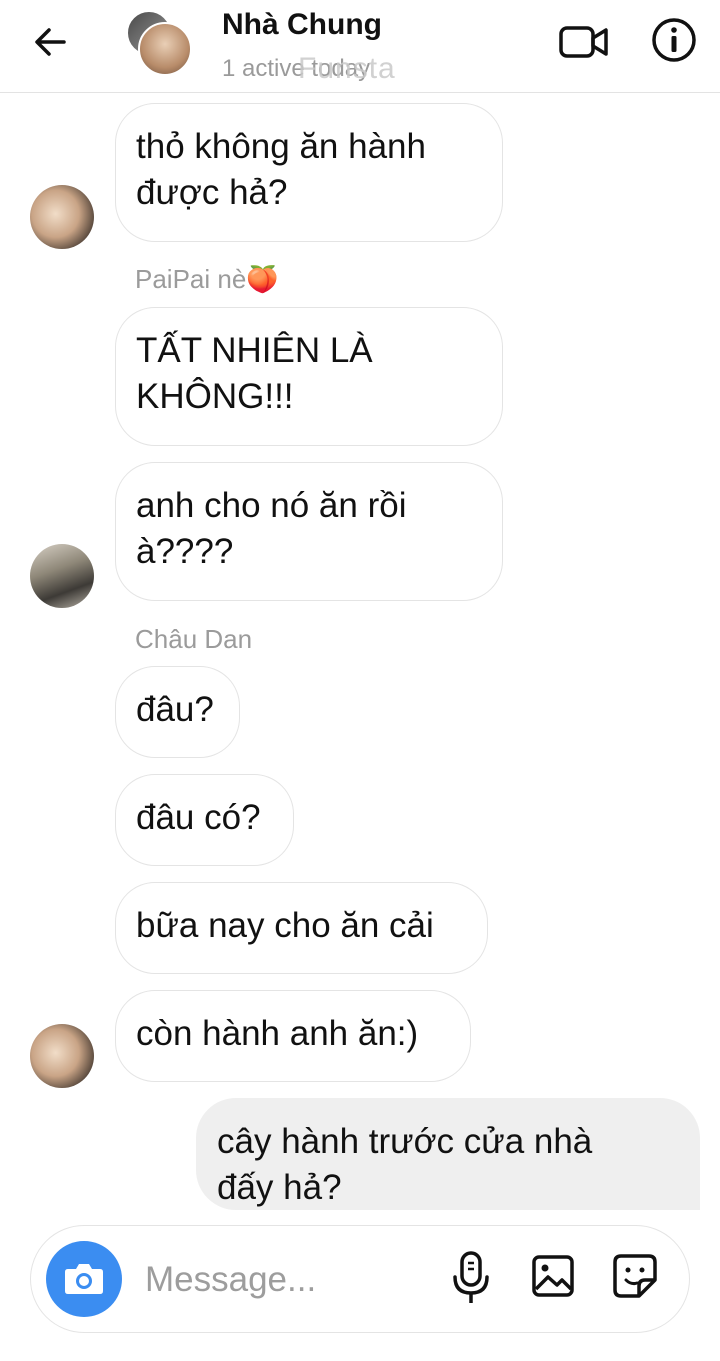 The width and height of the screenshot is (720, 1361). I want to click on message-input, so click(285, 1280).